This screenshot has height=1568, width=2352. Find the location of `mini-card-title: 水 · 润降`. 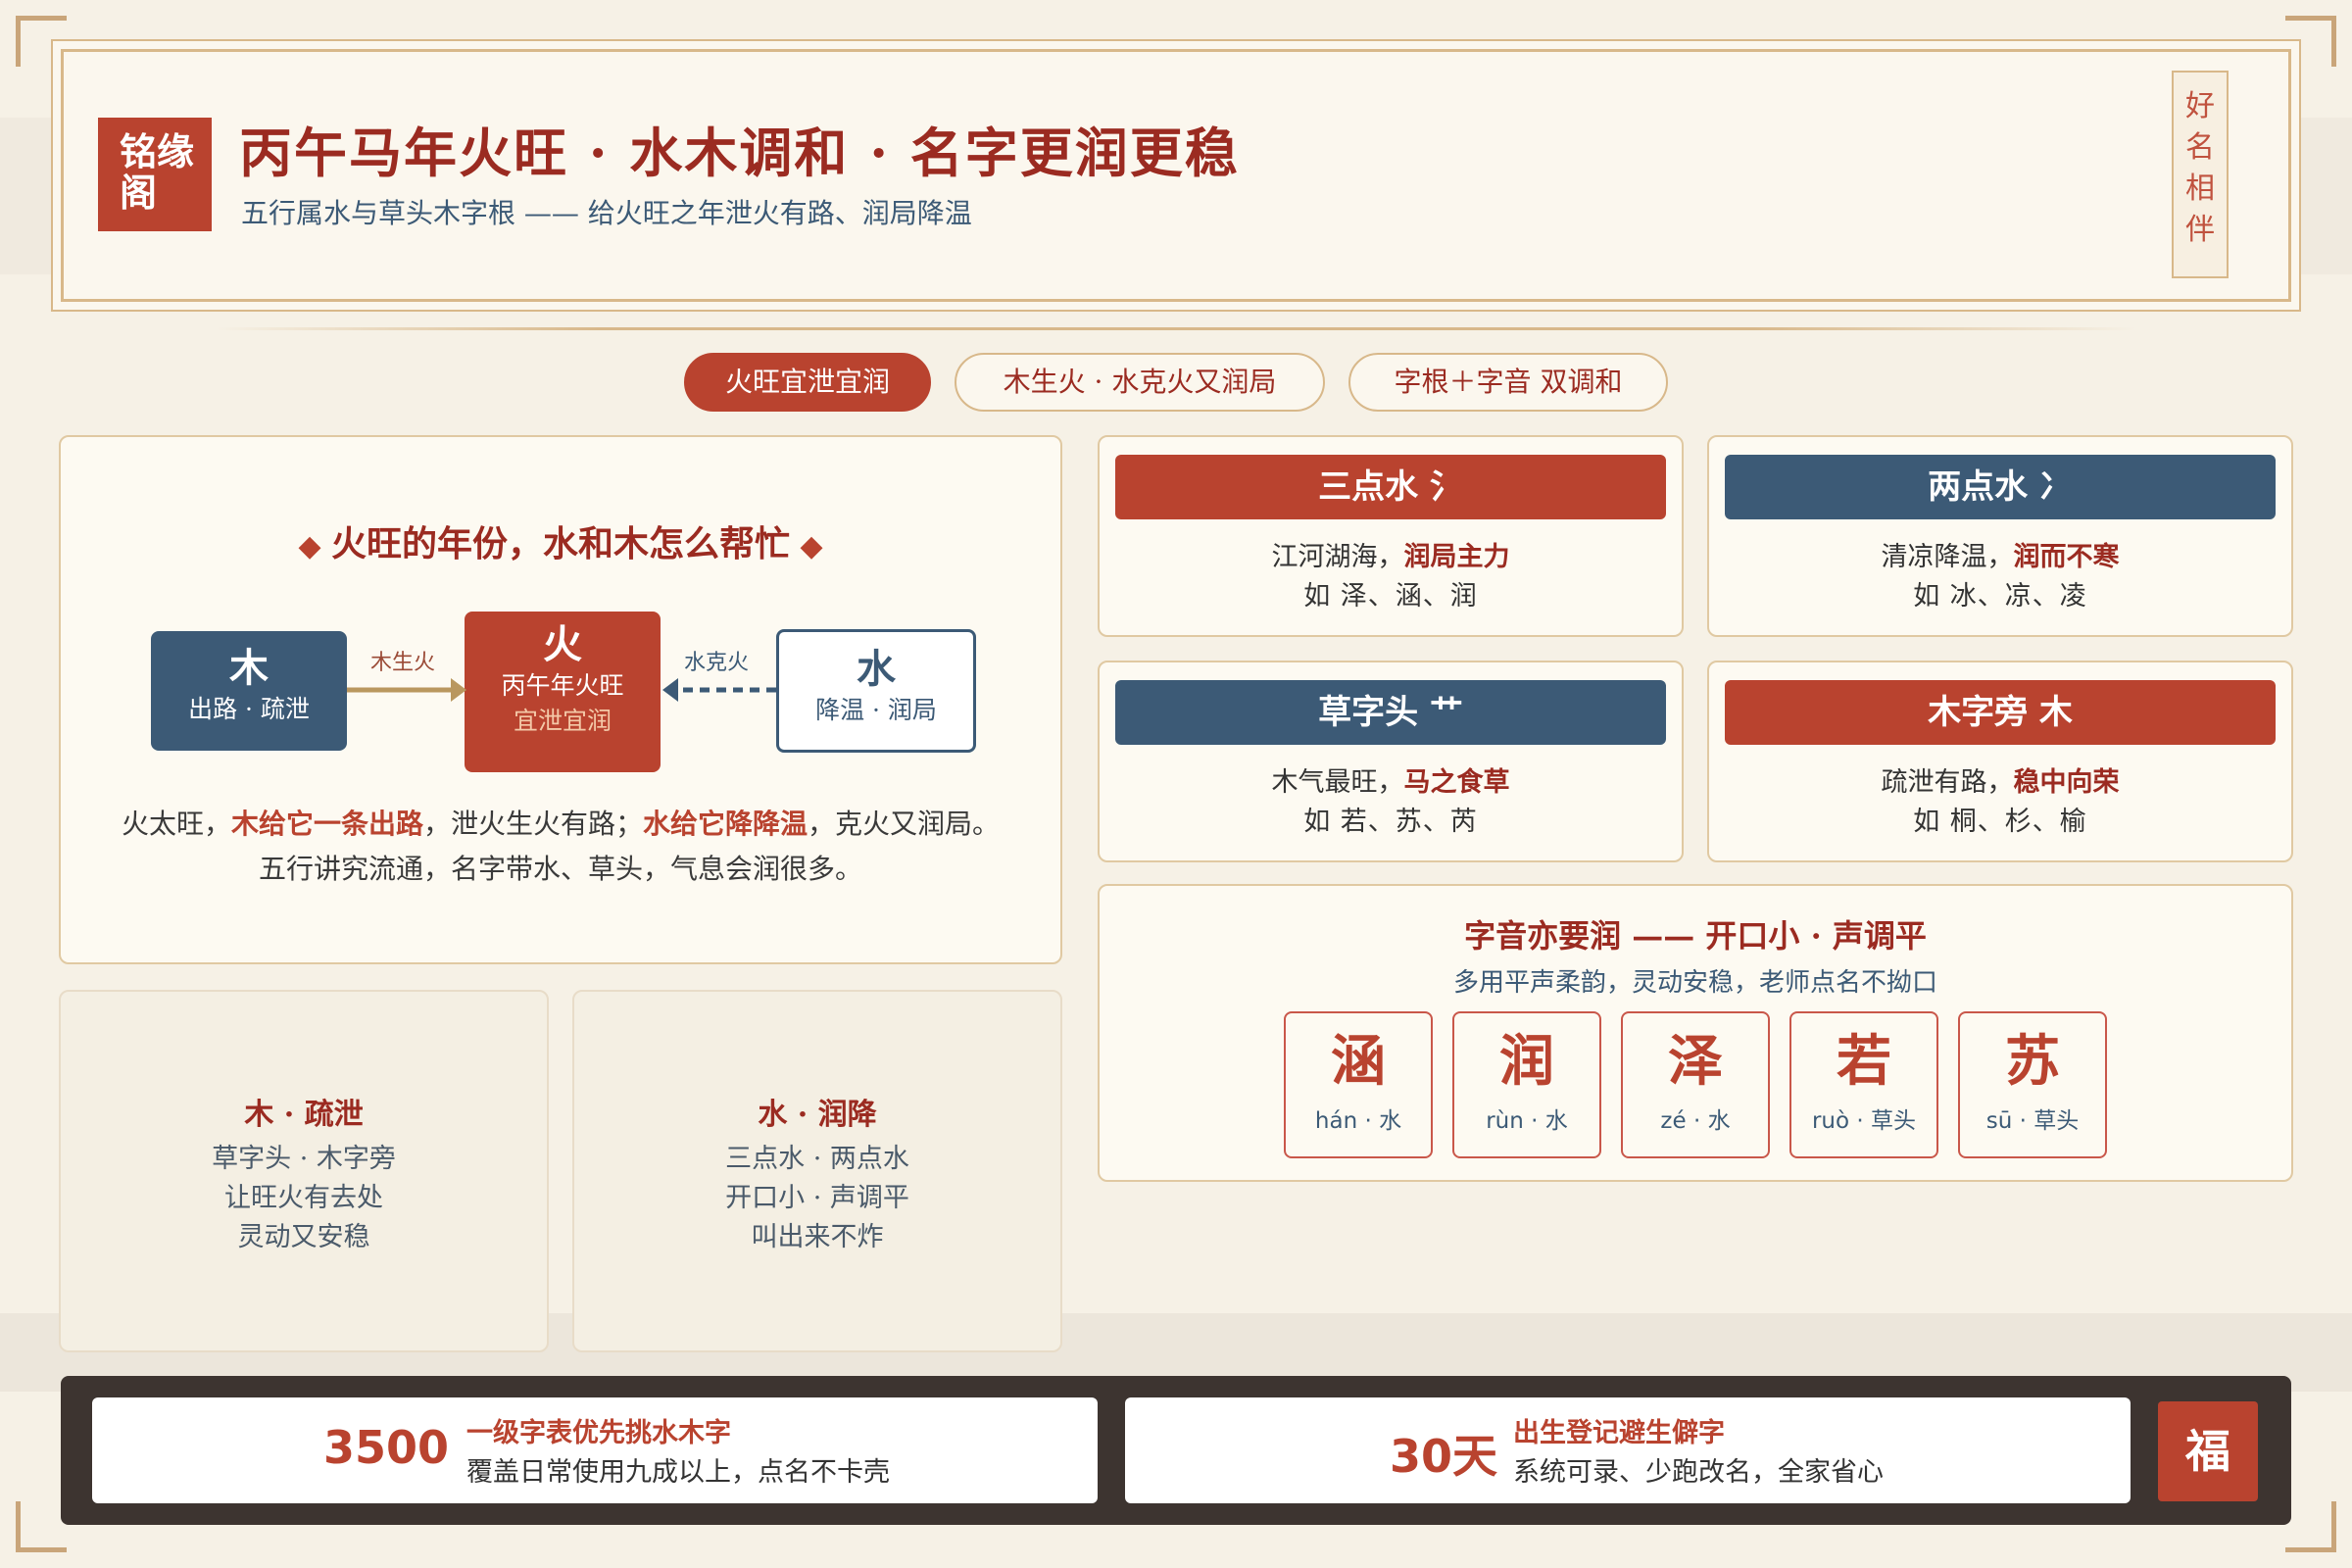

mini-card-title: 水 · 润降 is located at coordinates (817, 1115).